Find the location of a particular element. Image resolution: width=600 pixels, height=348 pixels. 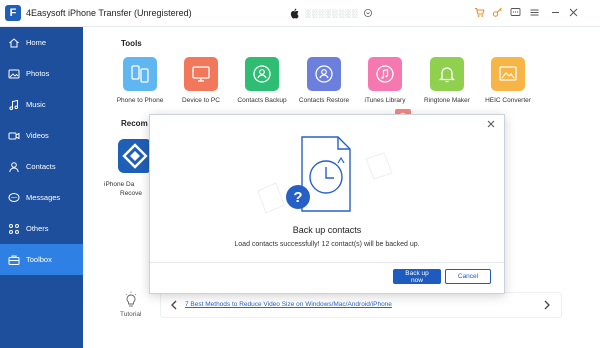

menu-icon is located at coordinates (534, 12).